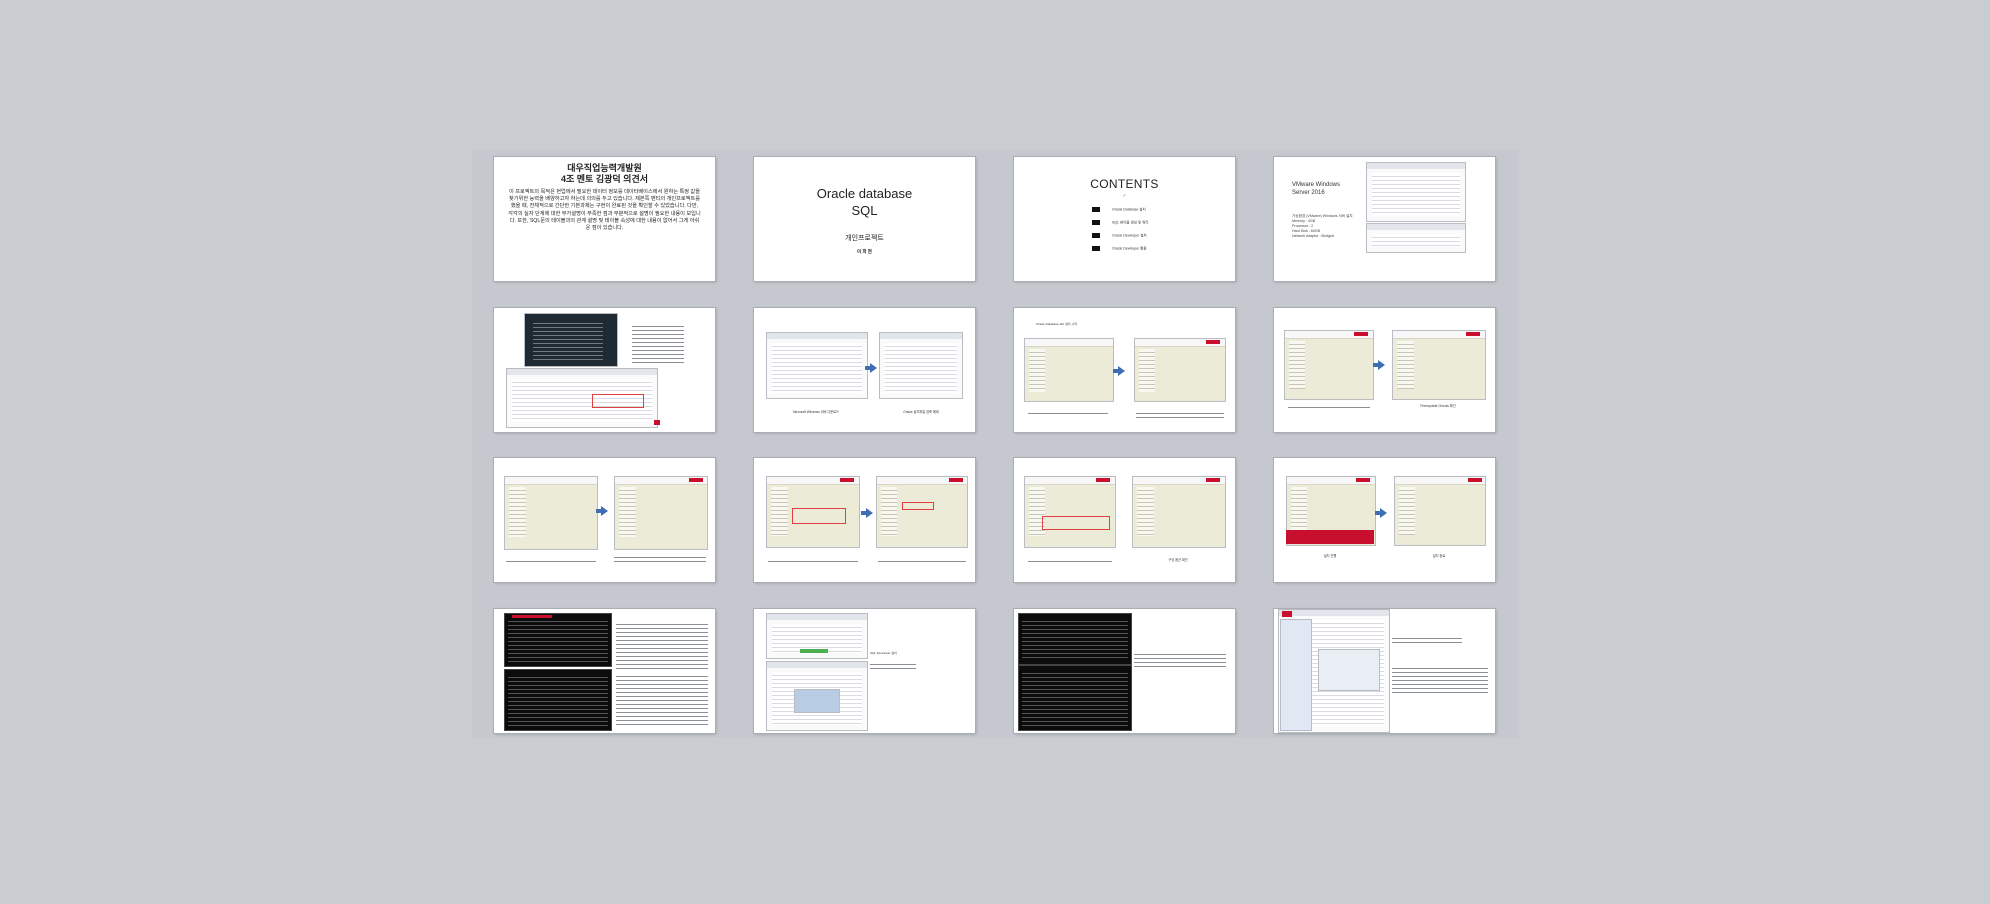 The height and width of the screenshot is (904, 1990). Describe the element at coordinates (864, 210) in the screenshot. I see `slide2-title-line2: SQL` at that location.